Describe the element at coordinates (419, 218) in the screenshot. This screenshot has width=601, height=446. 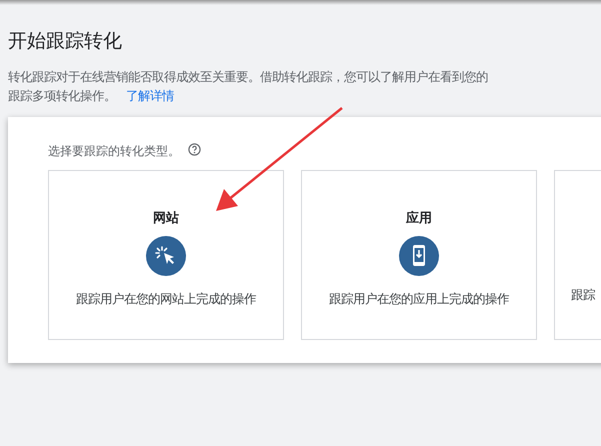
I see `card-title: 应用` at that location.